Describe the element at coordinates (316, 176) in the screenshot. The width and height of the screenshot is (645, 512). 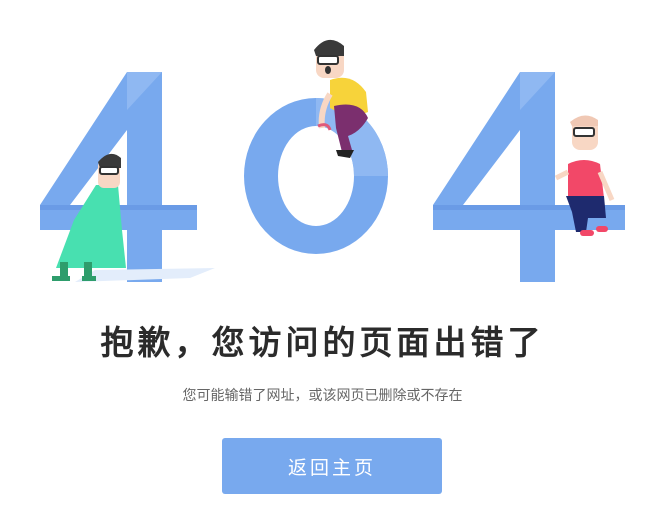
I see `digit-zero` at that location.